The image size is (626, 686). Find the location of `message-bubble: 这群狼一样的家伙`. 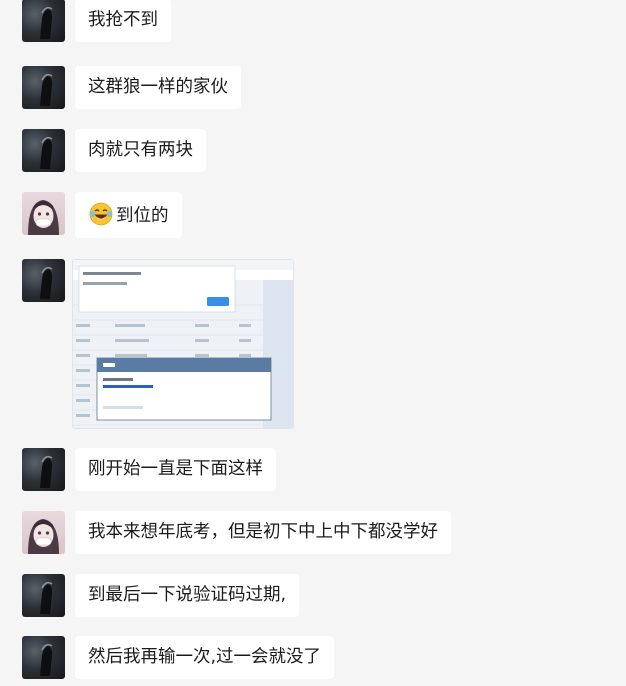

message-bubble: 这群狼一样的家伙 is located at coordinates (158, 87).